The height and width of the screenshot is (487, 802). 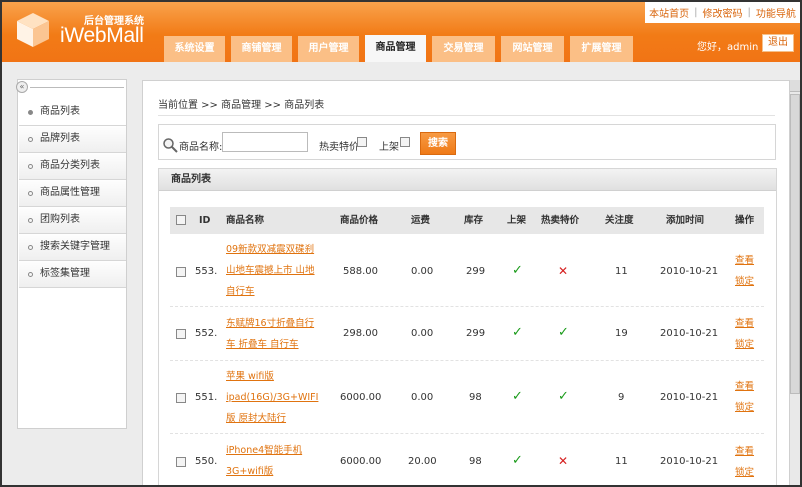 What do you see at coordinates (422, 461) in the screenshot?
I see `product-freight: 20.00` at bounding box center [422, 461].